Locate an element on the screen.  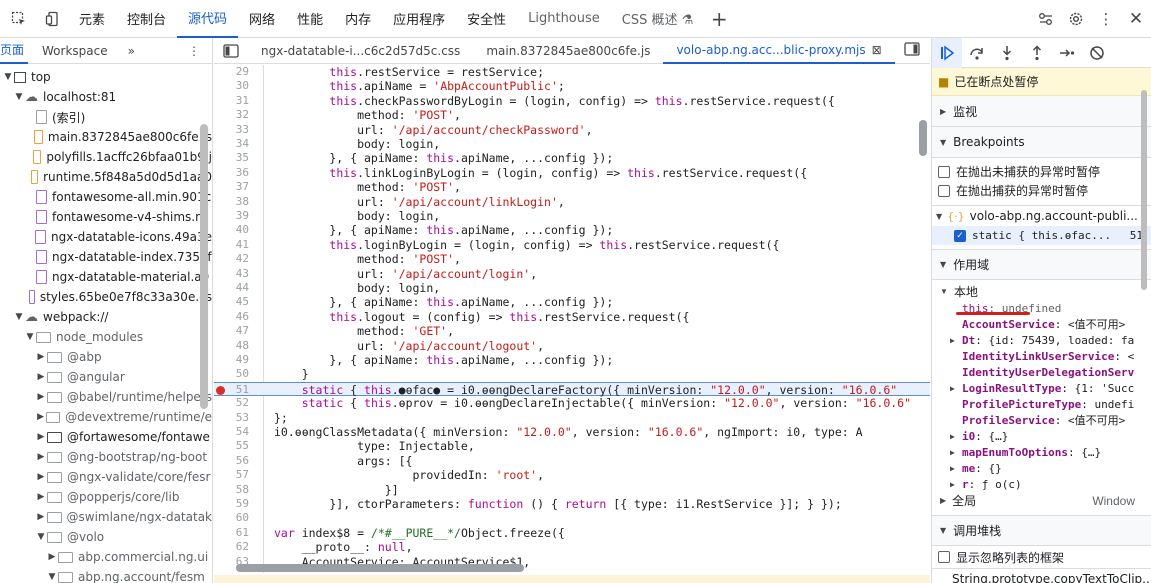
customize-icon is located at coordinates (1046, 19).